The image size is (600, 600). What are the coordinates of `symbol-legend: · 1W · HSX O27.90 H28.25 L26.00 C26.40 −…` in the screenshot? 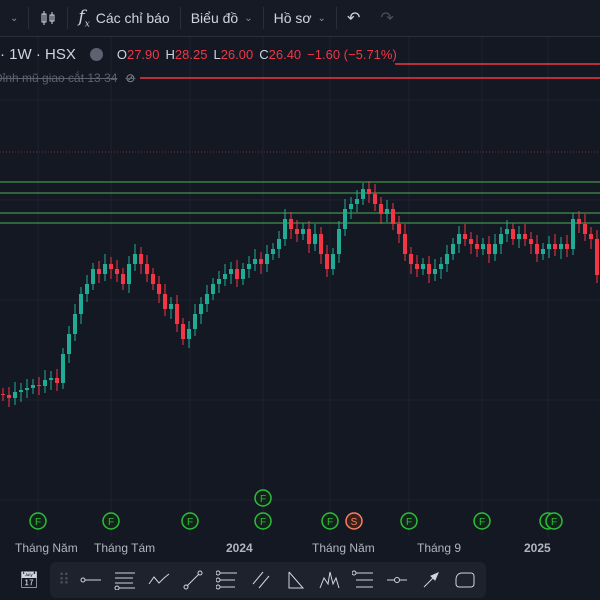 It's located at (198, 54).